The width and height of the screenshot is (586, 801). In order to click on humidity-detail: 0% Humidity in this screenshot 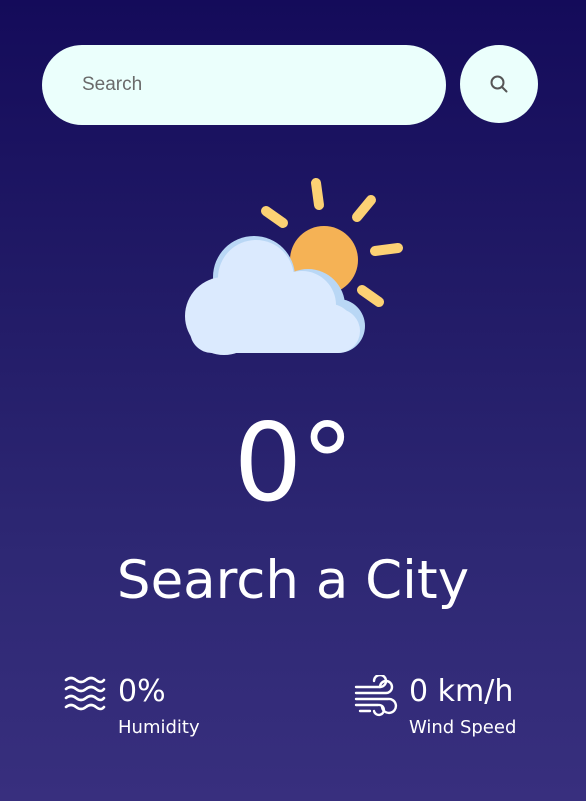, I will do `click(164, 707)`.